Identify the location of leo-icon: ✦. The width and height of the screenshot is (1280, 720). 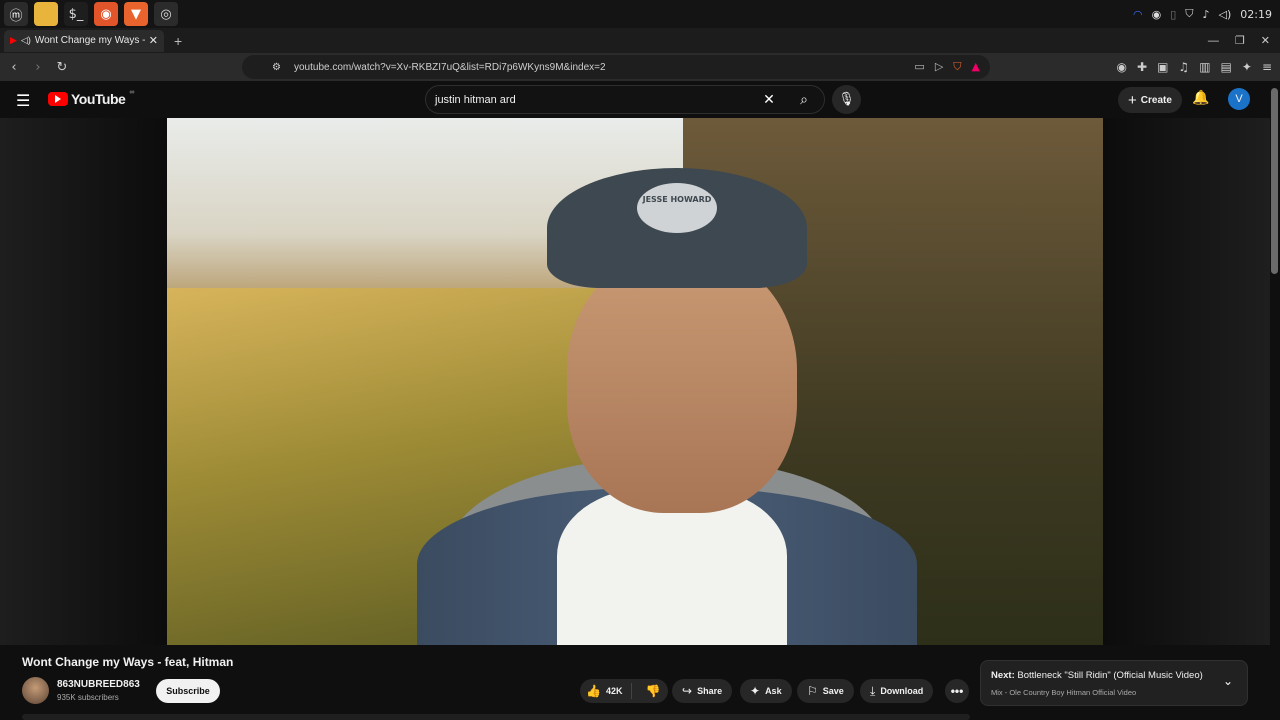
(1247, 67).